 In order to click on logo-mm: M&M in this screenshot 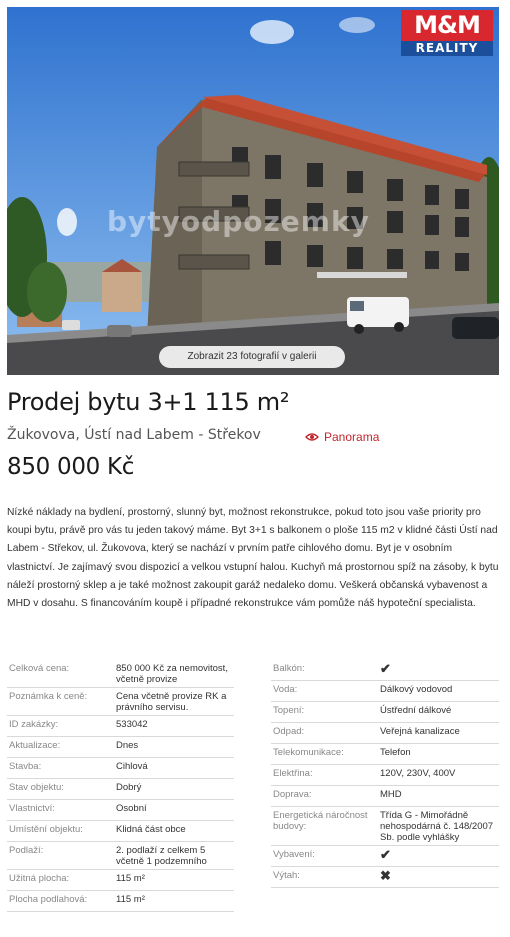, I will do `click(447, 25)`.